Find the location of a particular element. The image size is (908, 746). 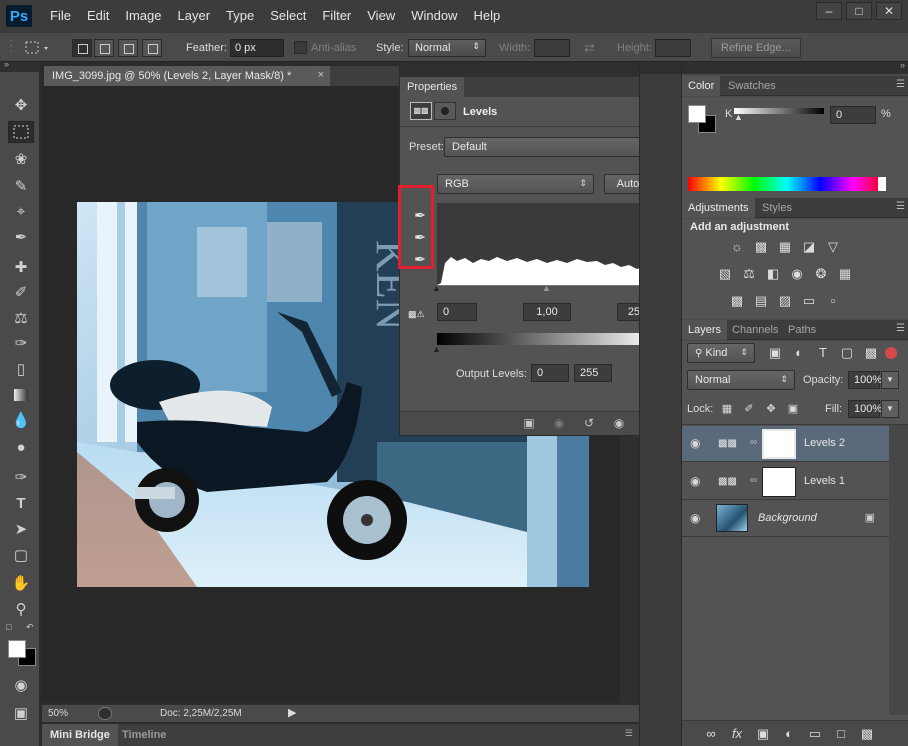

brightness-contrast-icon: ☼ is located at coordinates (737, 247).